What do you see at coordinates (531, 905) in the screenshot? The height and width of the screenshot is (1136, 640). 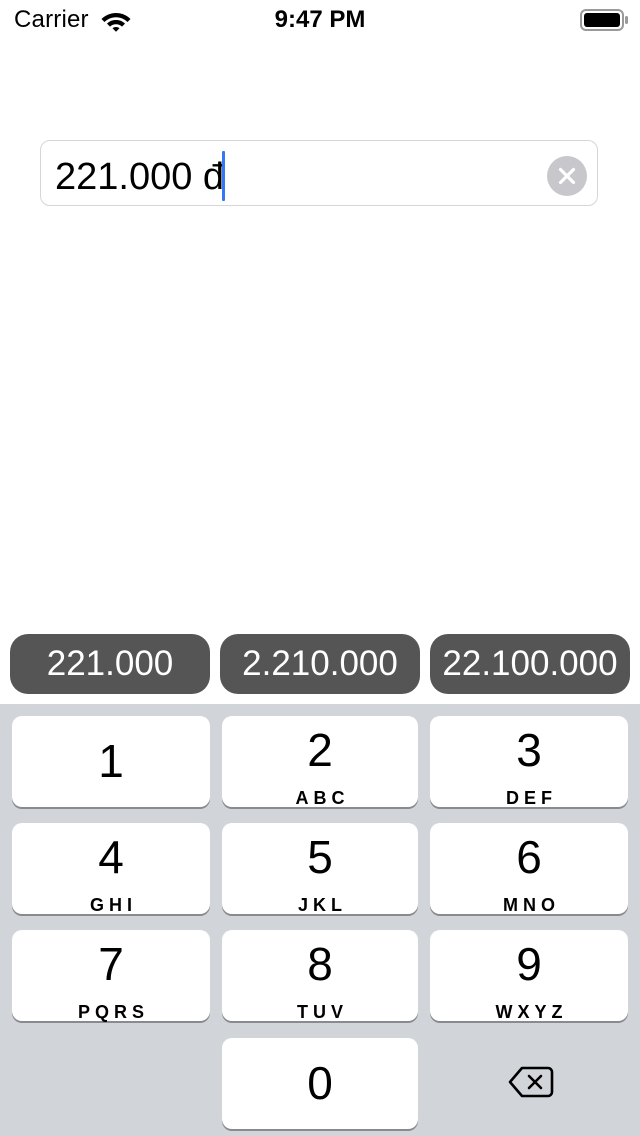 I see `key-letters: MNO` at bounding box center [531, 905].